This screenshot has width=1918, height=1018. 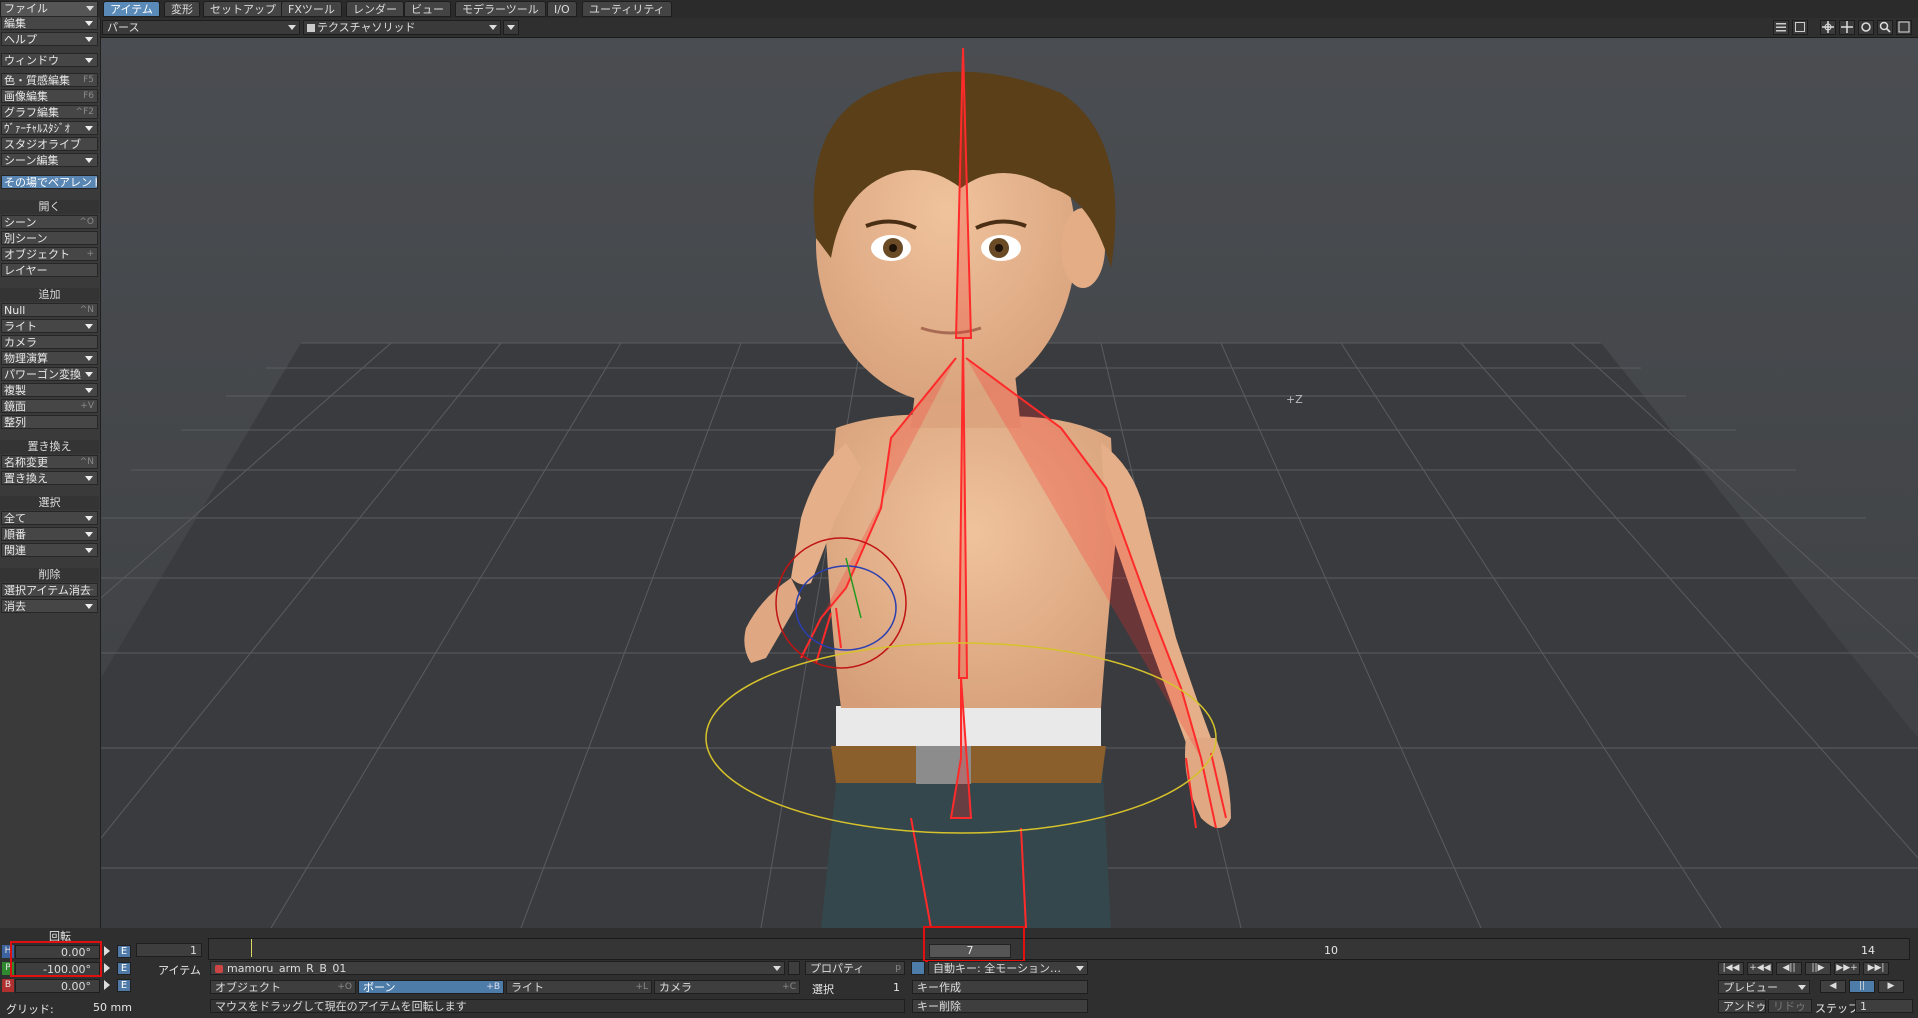 I want to click on select-all-menu: 全て, so click(x=49, y=518).